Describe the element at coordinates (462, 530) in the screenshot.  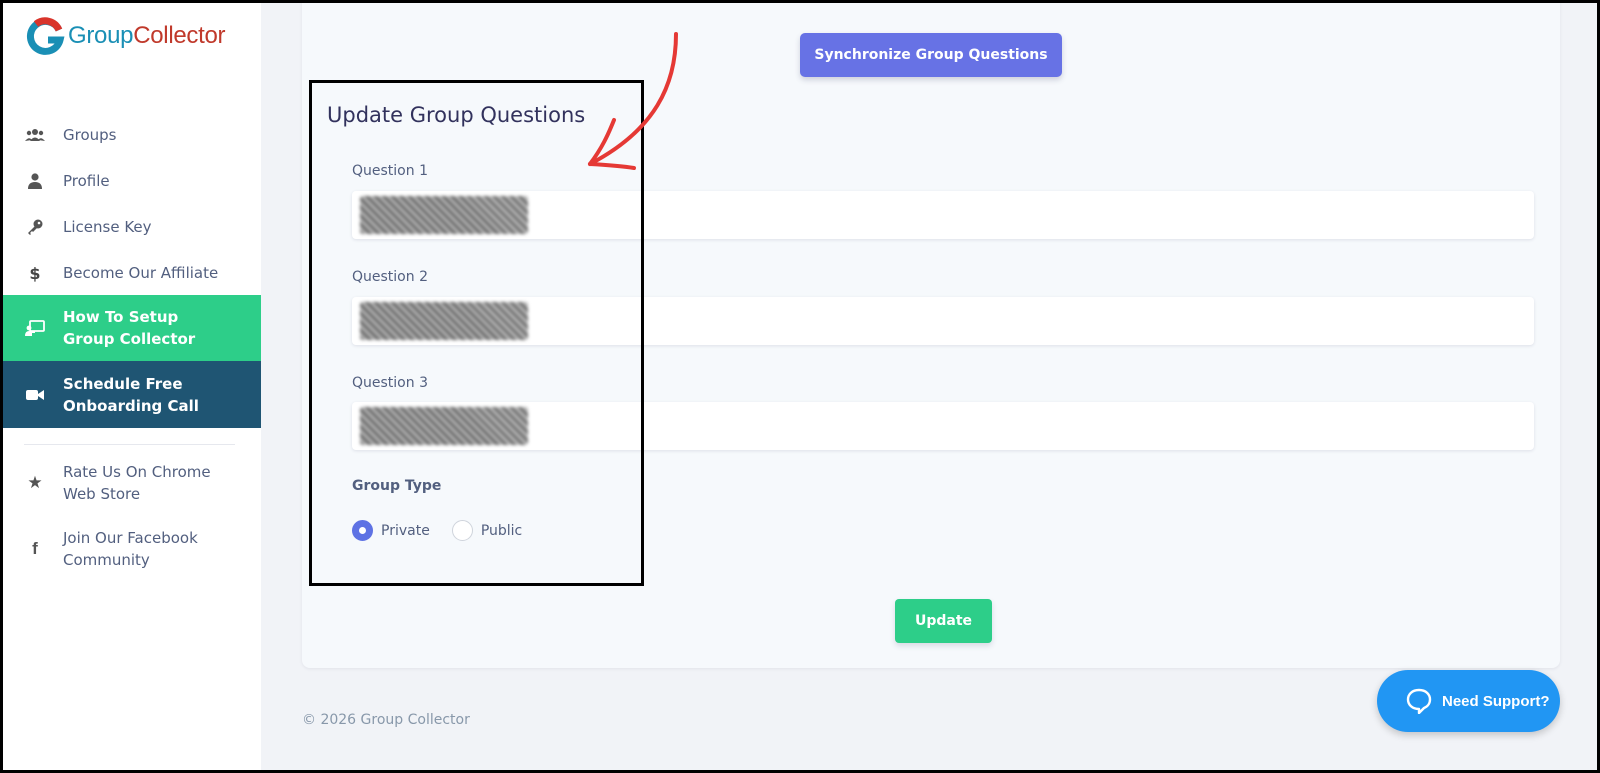
I see `radio-public` at that location.